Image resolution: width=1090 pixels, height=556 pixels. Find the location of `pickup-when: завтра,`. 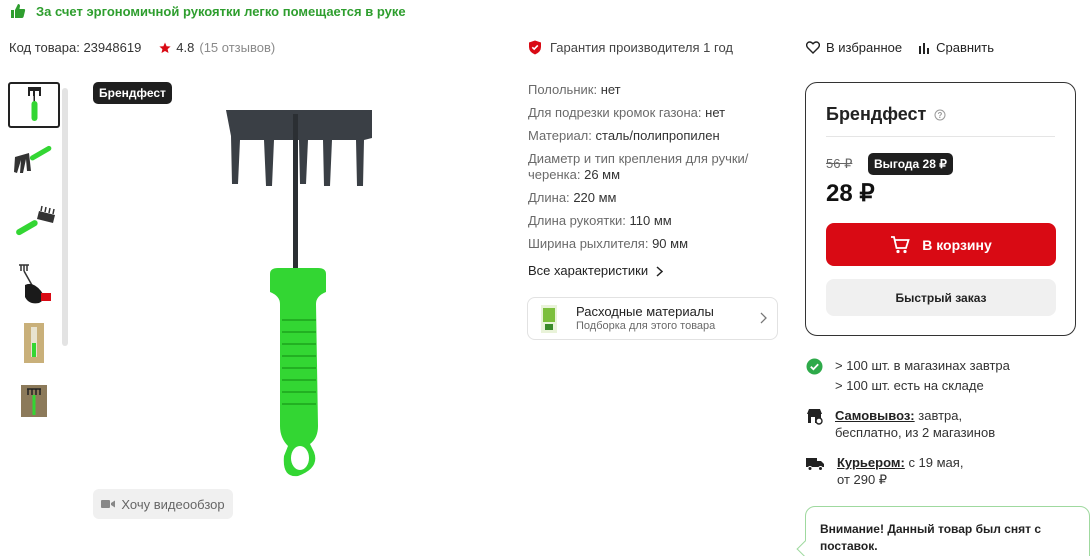

pickup-when: завтра, is located at coordinates (940, 415).